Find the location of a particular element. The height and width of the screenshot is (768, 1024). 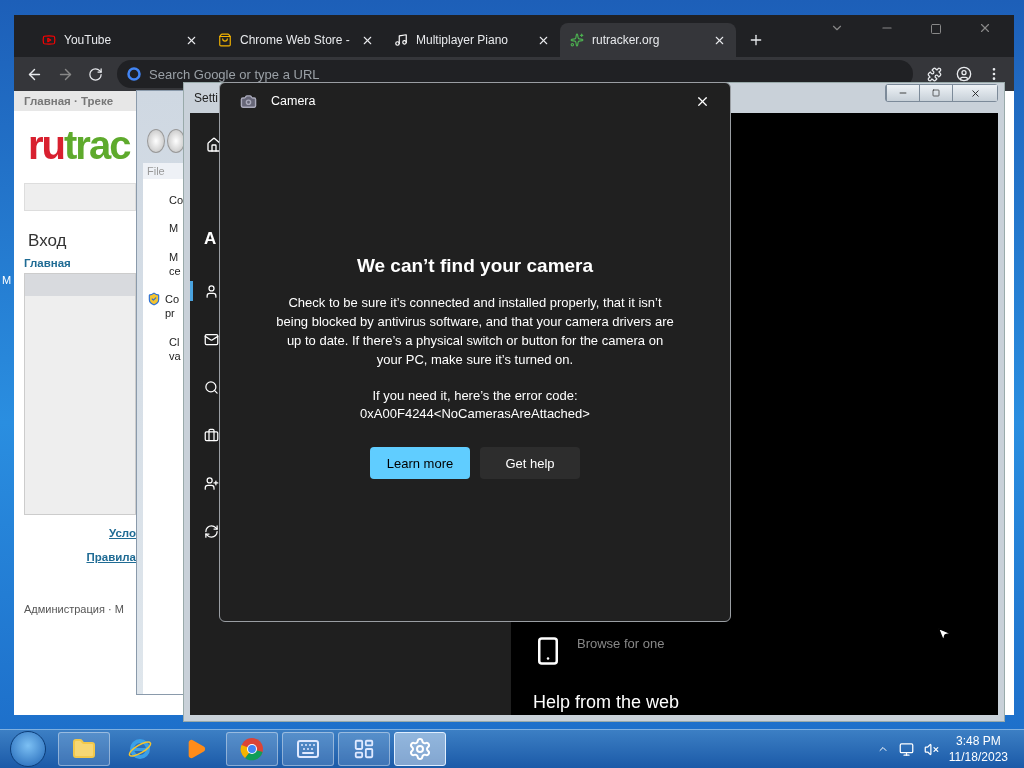

browser-tab: Chrome Web Store - is located at coordinates (296, 40).